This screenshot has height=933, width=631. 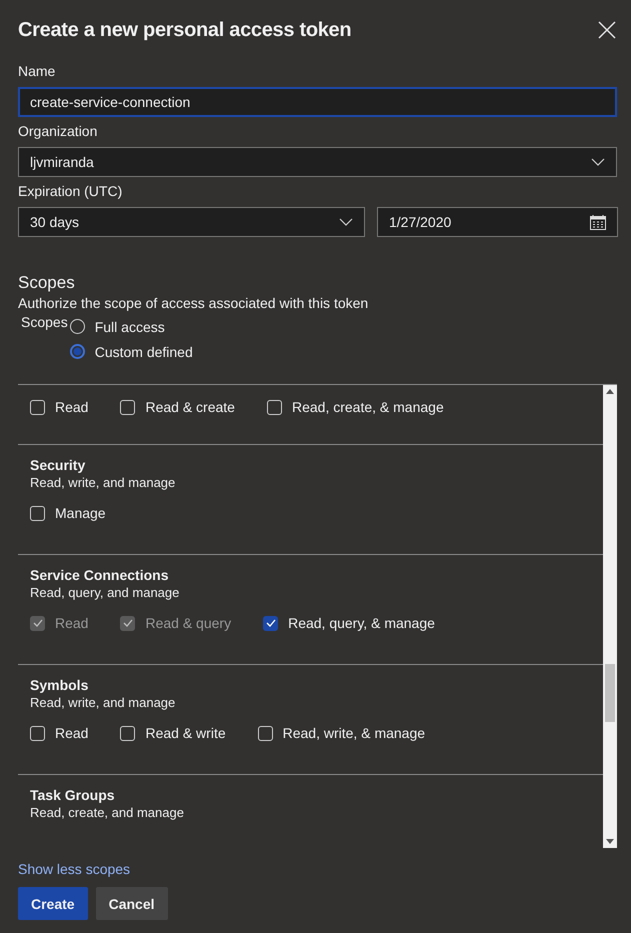 What do you see at coordinates (77, 351) in the screenshot?
I see `radio-button` at bounding box center [77, 351].